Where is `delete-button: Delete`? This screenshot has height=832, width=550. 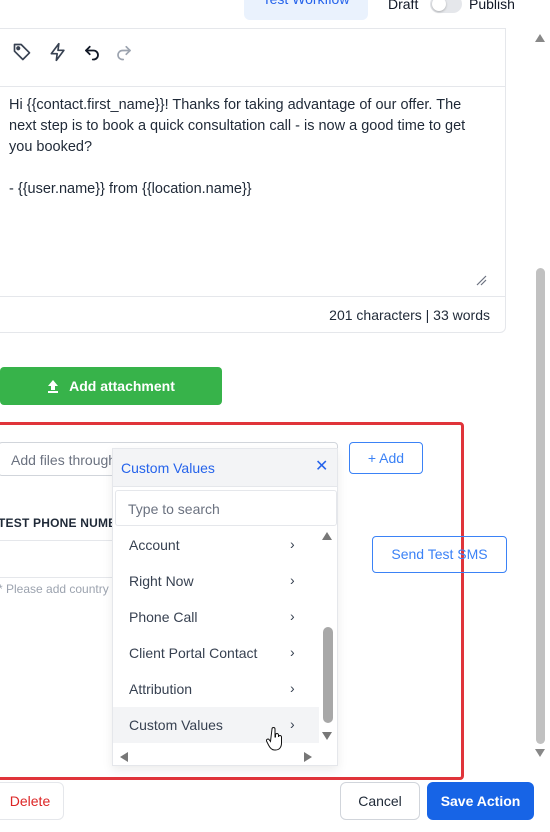
delete-button: Delete is located at coordinates (32, 801).